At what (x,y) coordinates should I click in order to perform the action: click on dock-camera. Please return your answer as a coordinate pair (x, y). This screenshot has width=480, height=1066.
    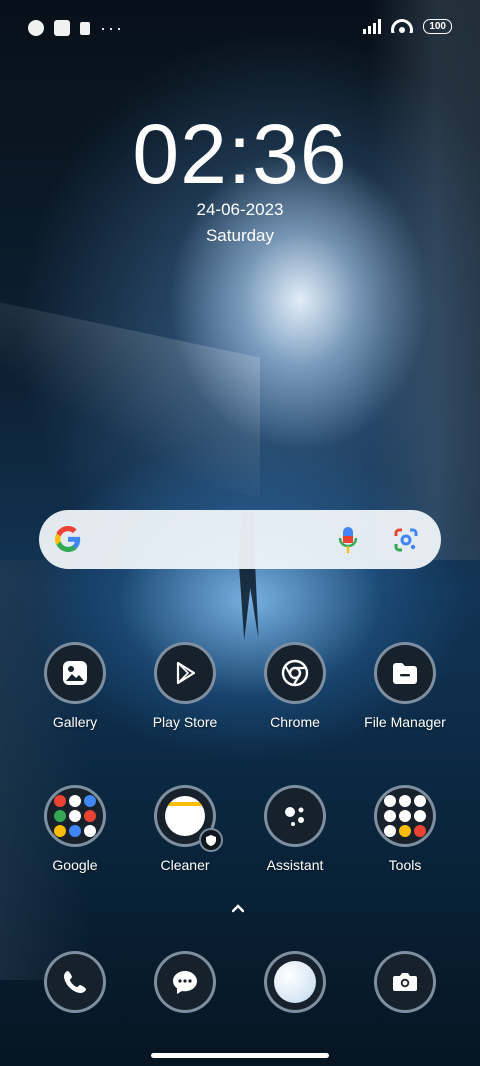
    Looking at the image, I should click on (405, 982).